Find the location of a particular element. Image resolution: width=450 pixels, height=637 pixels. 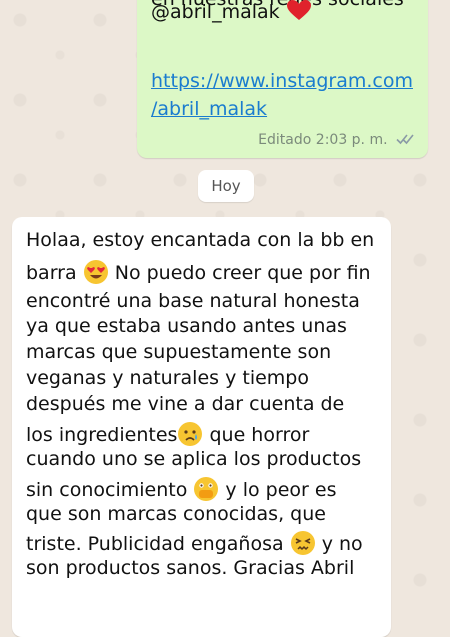

message-text-line: los ingredientes que horror is located at coordinates (167, 434).